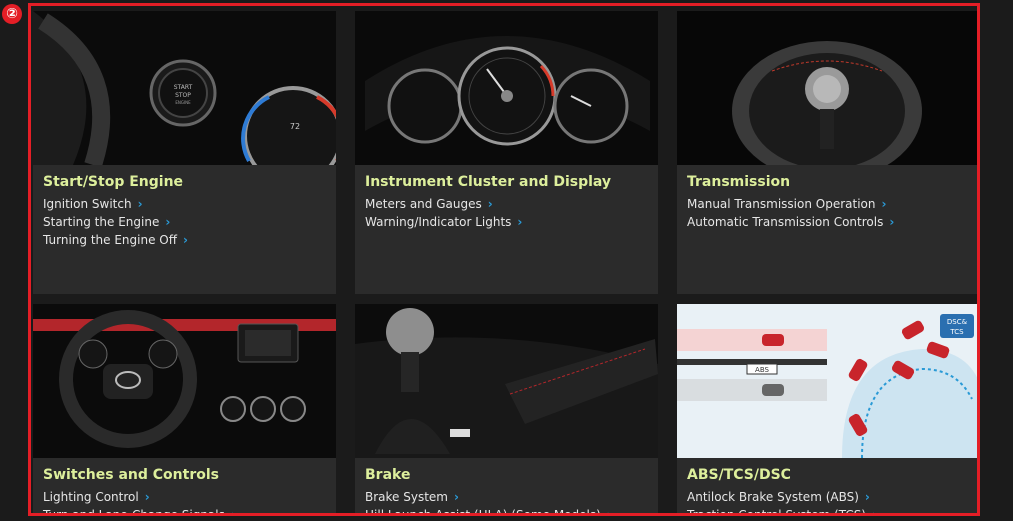 This screenshot has height=521, width=1013. Describe the element at coordinates (113, 182) in the screenshot. I see `card-title: Start/Stop Engine` at that location.